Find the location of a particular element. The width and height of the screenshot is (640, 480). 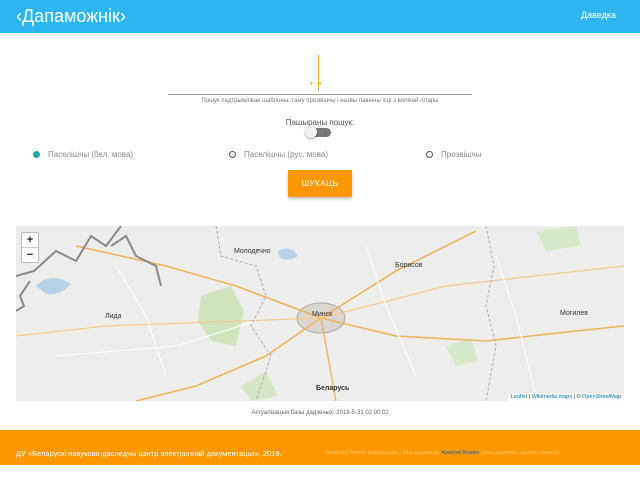

city-label-molodechno: Молодечно is located at coordinates (252, 251).